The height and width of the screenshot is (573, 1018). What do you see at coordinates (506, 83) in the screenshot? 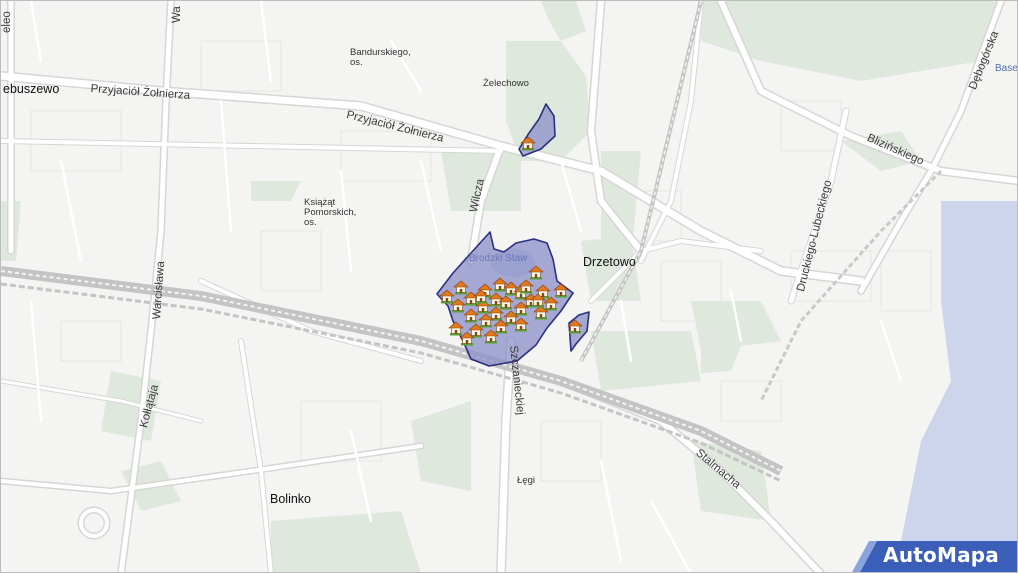
I see `district-label-zelechowo: Żelechowo` at bounding box center [506, 83].